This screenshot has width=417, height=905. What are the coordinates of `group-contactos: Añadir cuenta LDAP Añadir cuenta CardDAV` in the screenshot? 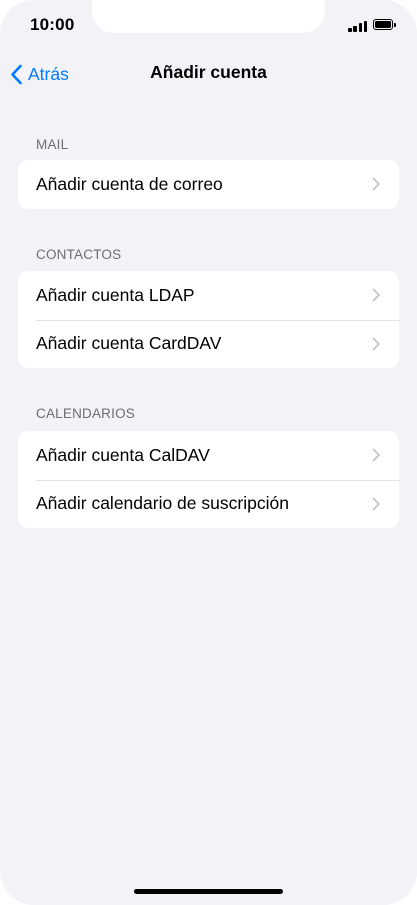 It's located at (208, 319).